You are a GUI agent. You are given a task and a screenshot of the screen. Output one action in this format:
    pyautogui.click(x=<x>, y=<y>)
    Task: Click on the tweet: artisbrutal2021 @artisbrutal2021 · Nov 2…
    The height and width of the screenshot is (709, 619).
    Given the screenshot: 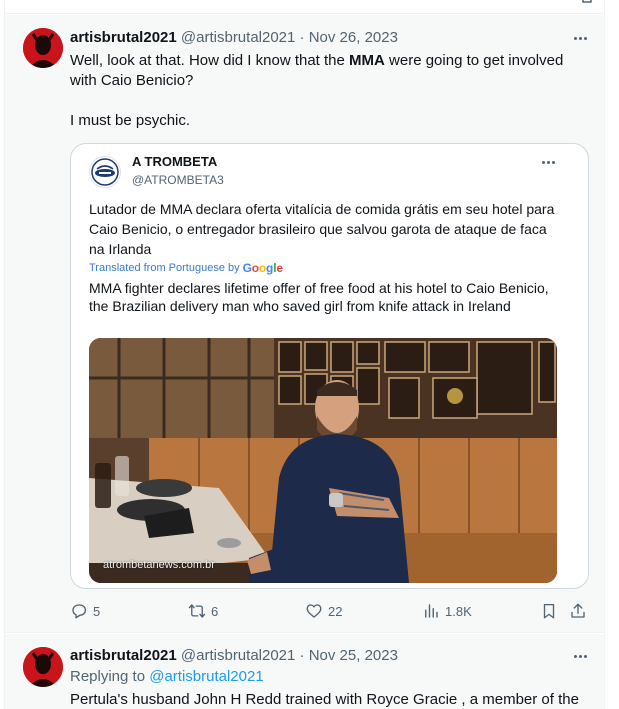 What is the action you would take?
    pyautogui.click(x=304, y=671)
    